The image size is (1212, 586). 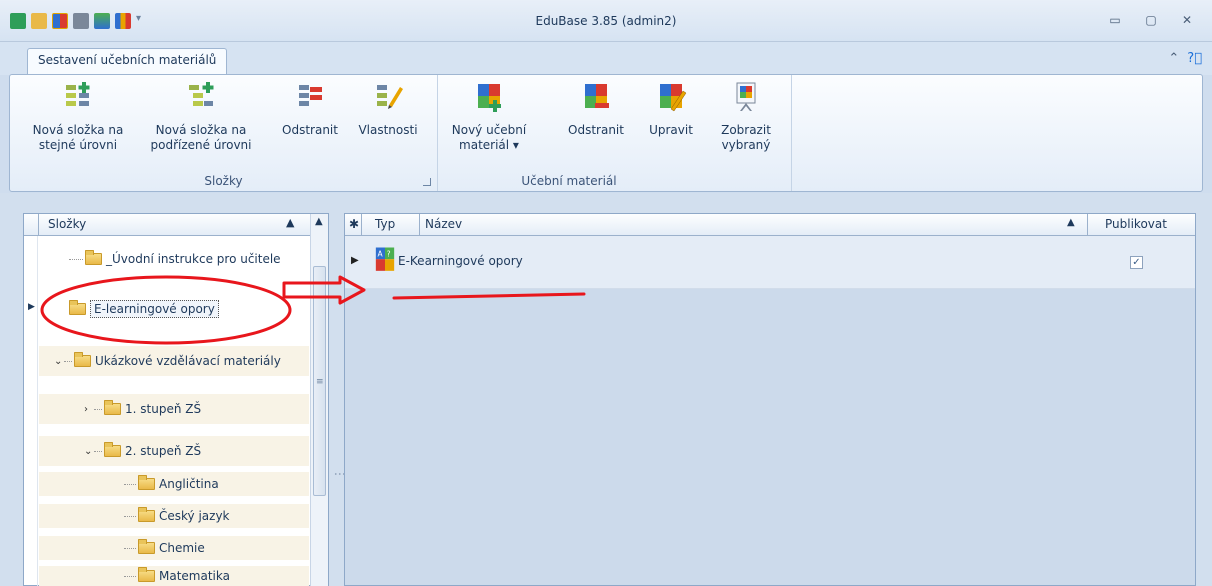 I want to click on ribbon-group-material: Nový učební materiál ▾ Odstranit Upravit, so click(x=615, y=133).